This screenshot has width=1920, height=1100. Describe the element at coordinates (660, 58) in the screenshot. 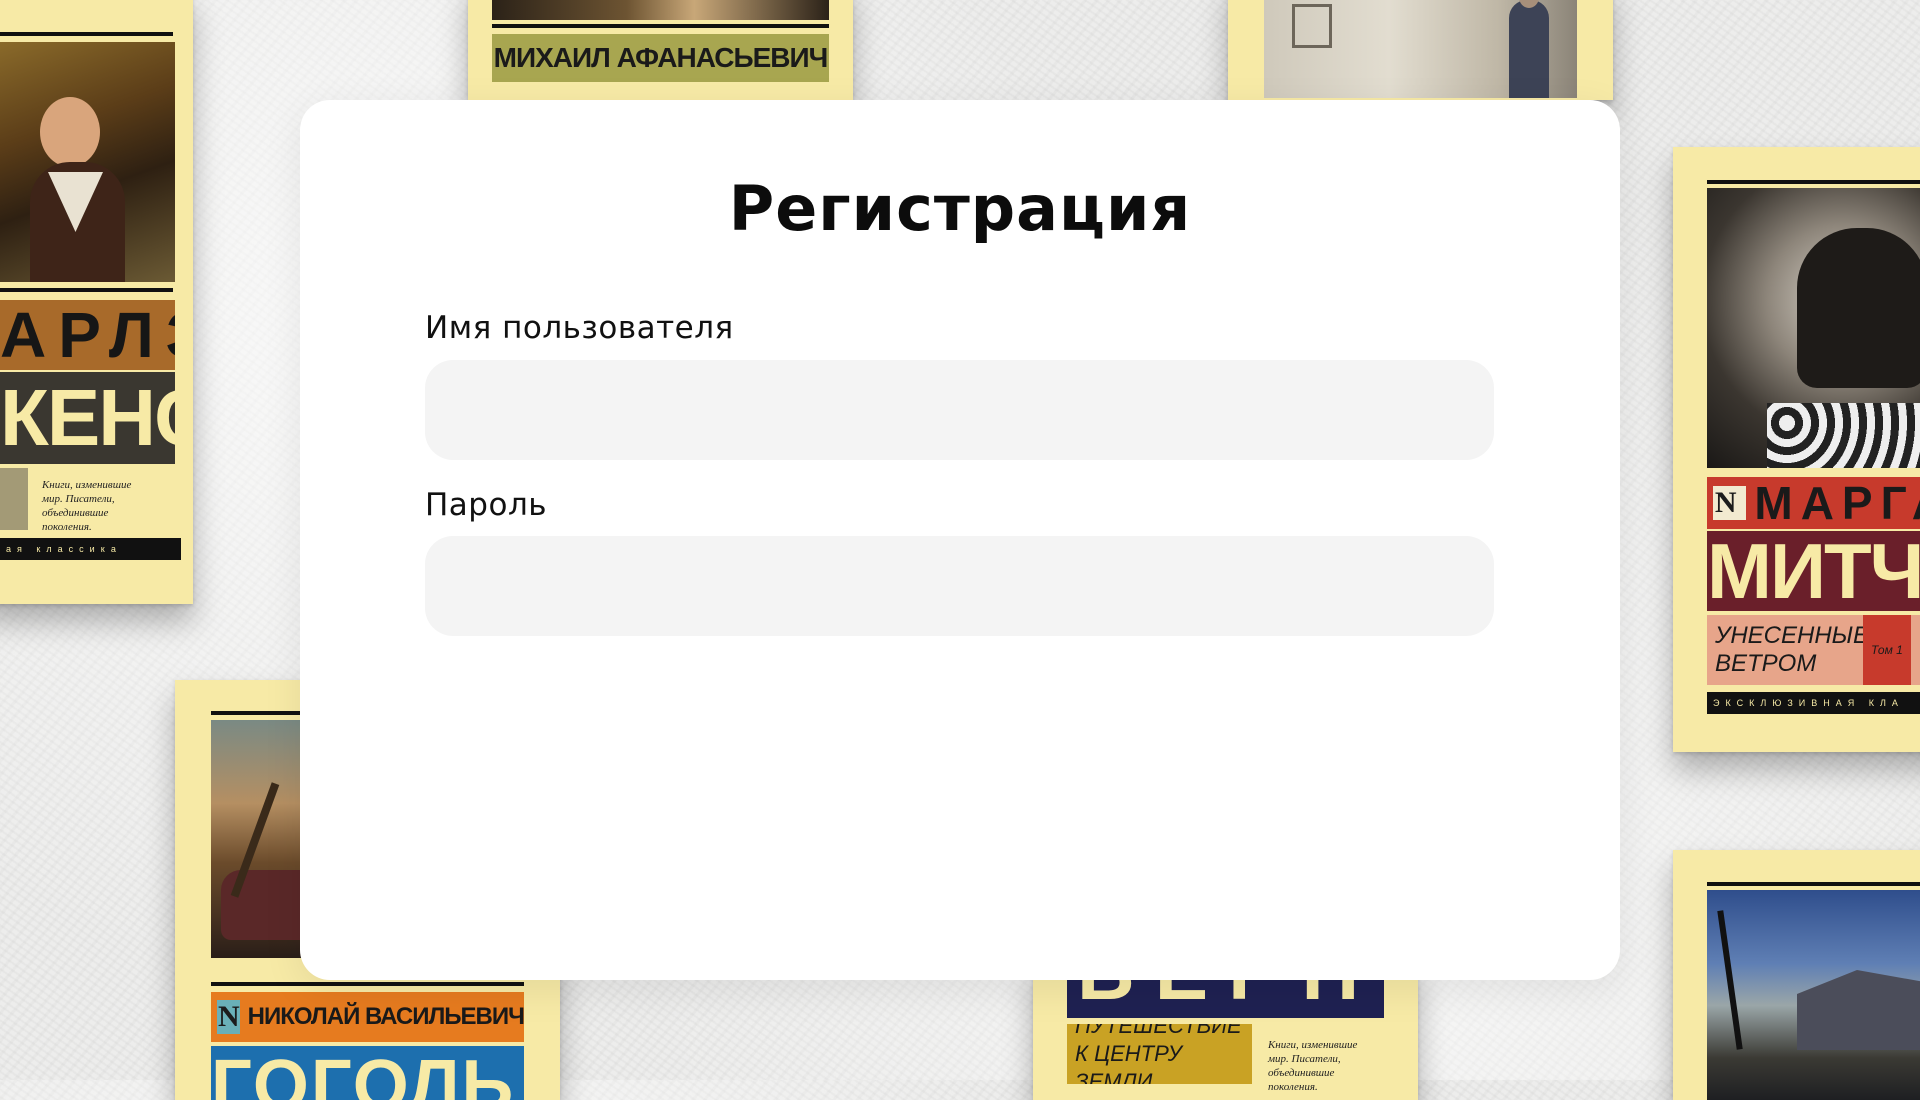

I see `book-author-band: МИХАИЛ АФАНАСЬЕВИЧ` at that location.